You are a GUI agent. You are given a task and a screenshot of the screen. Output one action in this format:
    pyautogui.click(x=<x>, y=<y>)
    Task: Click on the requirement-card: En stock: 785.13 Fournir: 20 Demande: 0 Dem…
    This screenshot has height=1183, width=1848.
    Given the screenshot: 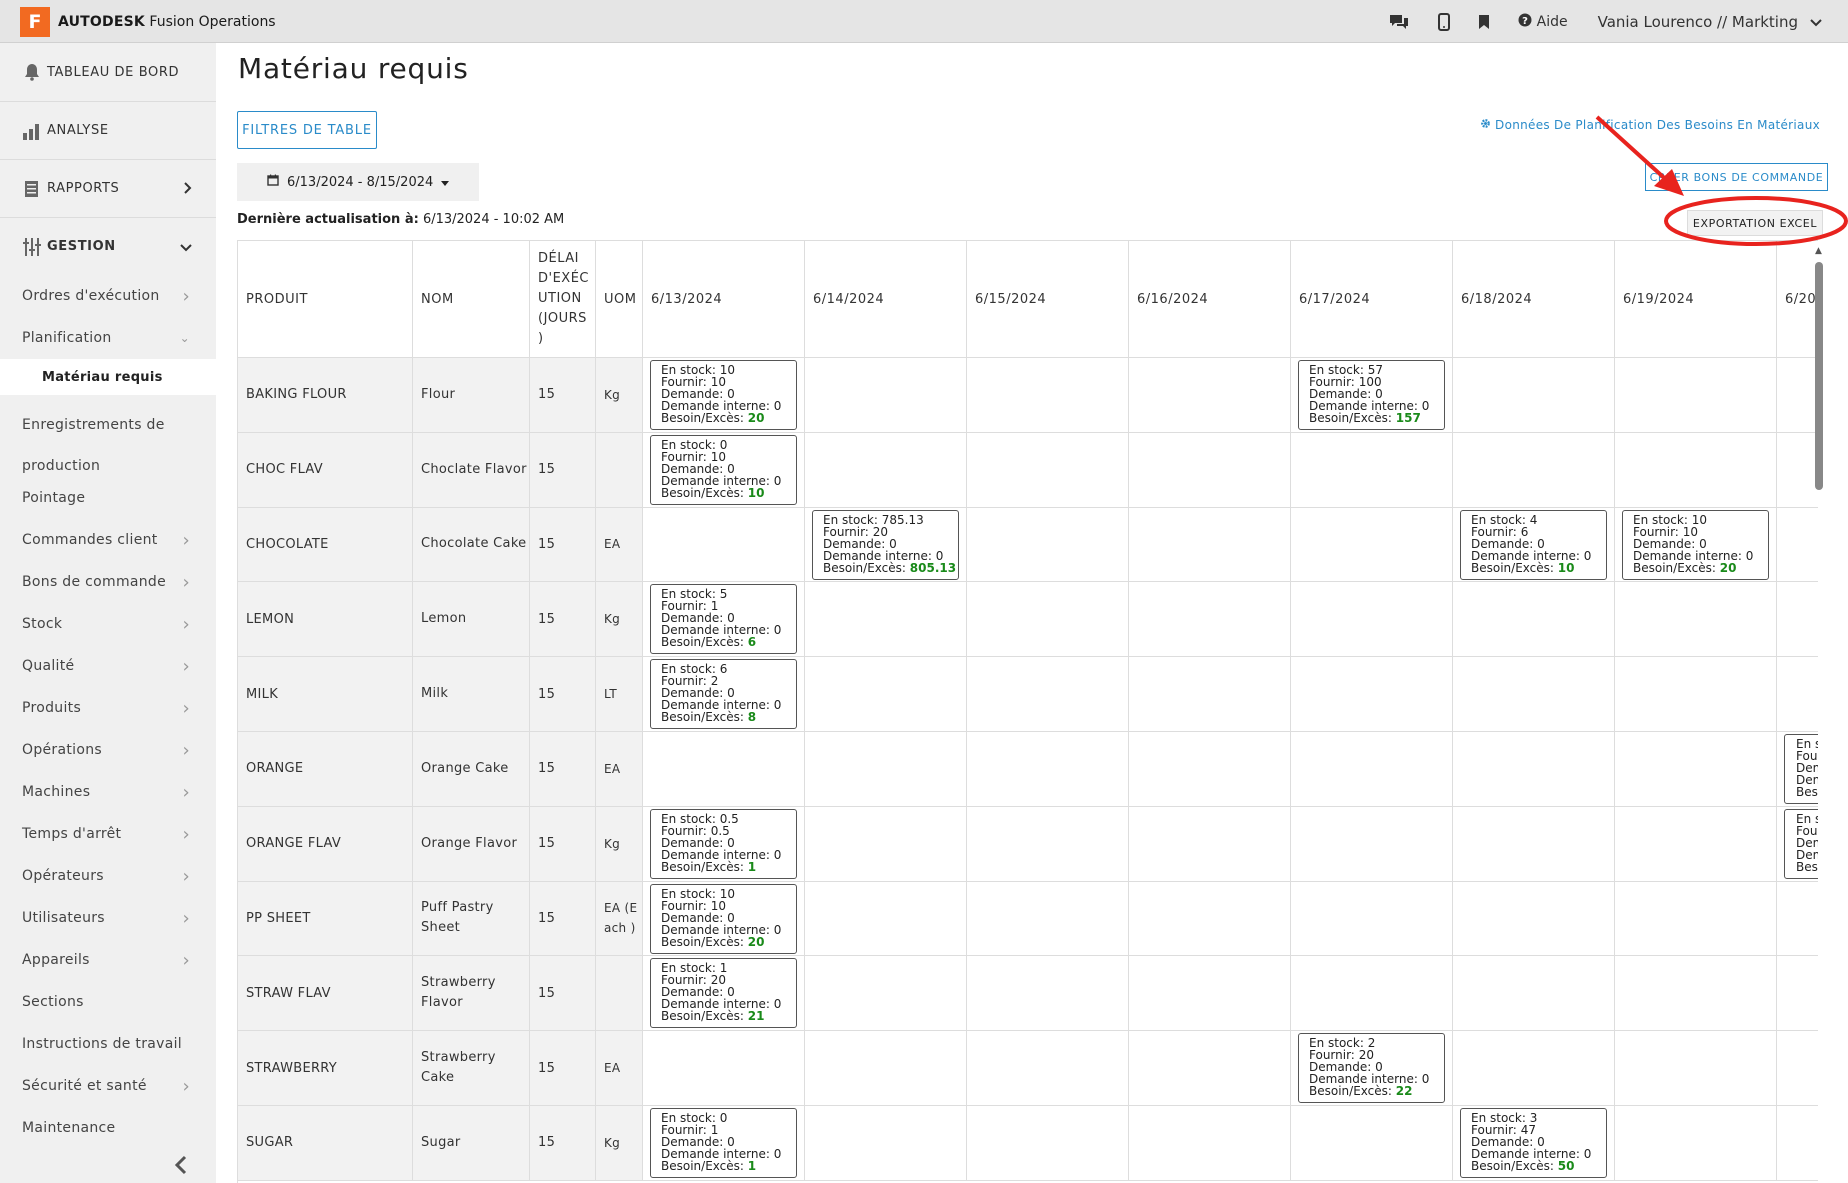 What is the action you would take?
    pyautogui.click(x=885, y=544)
    